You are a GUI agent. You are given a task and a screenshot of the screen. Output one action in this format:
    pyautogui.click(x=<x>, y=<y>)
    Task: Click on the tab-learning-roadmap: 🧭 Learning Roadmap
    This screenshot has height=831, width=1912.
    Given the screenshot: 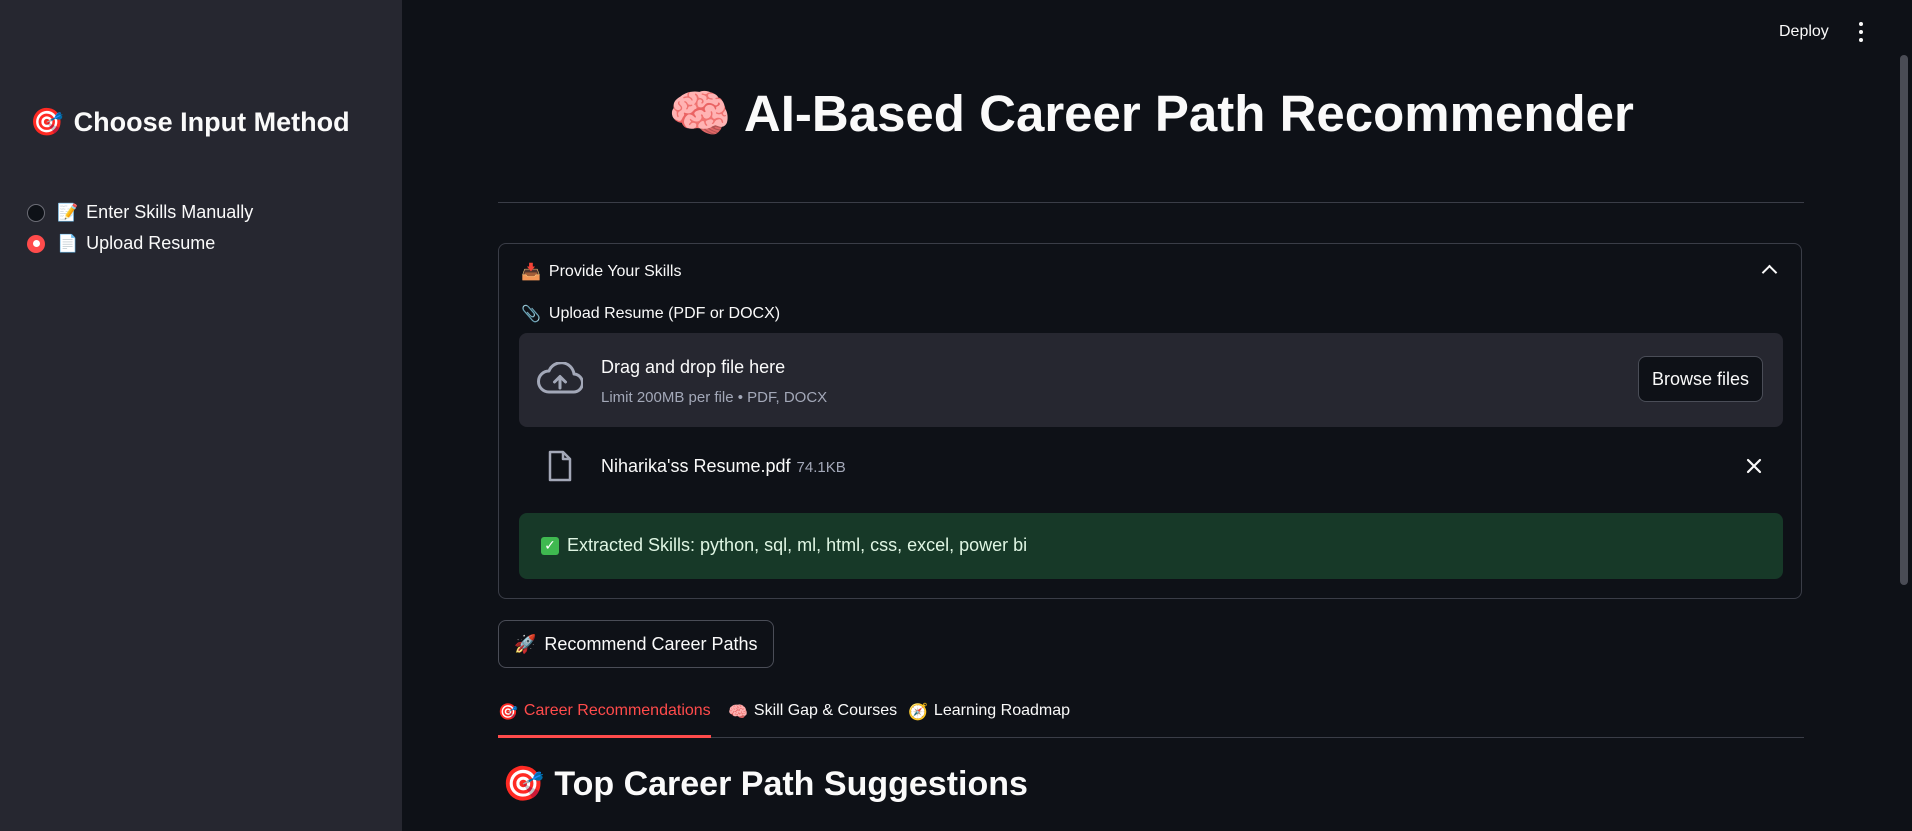 What is the action you would take?
    pyautogui.click(x=989, y=717)
    